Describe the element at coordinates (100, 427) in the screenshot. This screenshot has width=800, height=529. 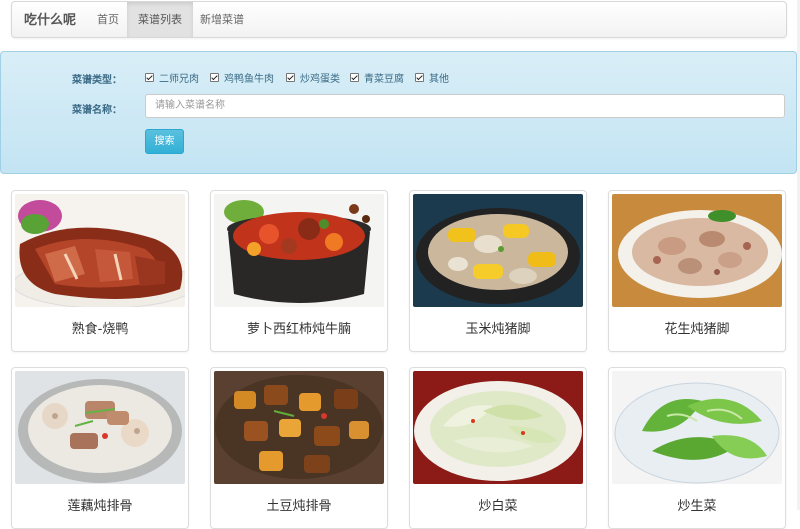
I see `recipe-image-lotus-root-ribs` at that location.